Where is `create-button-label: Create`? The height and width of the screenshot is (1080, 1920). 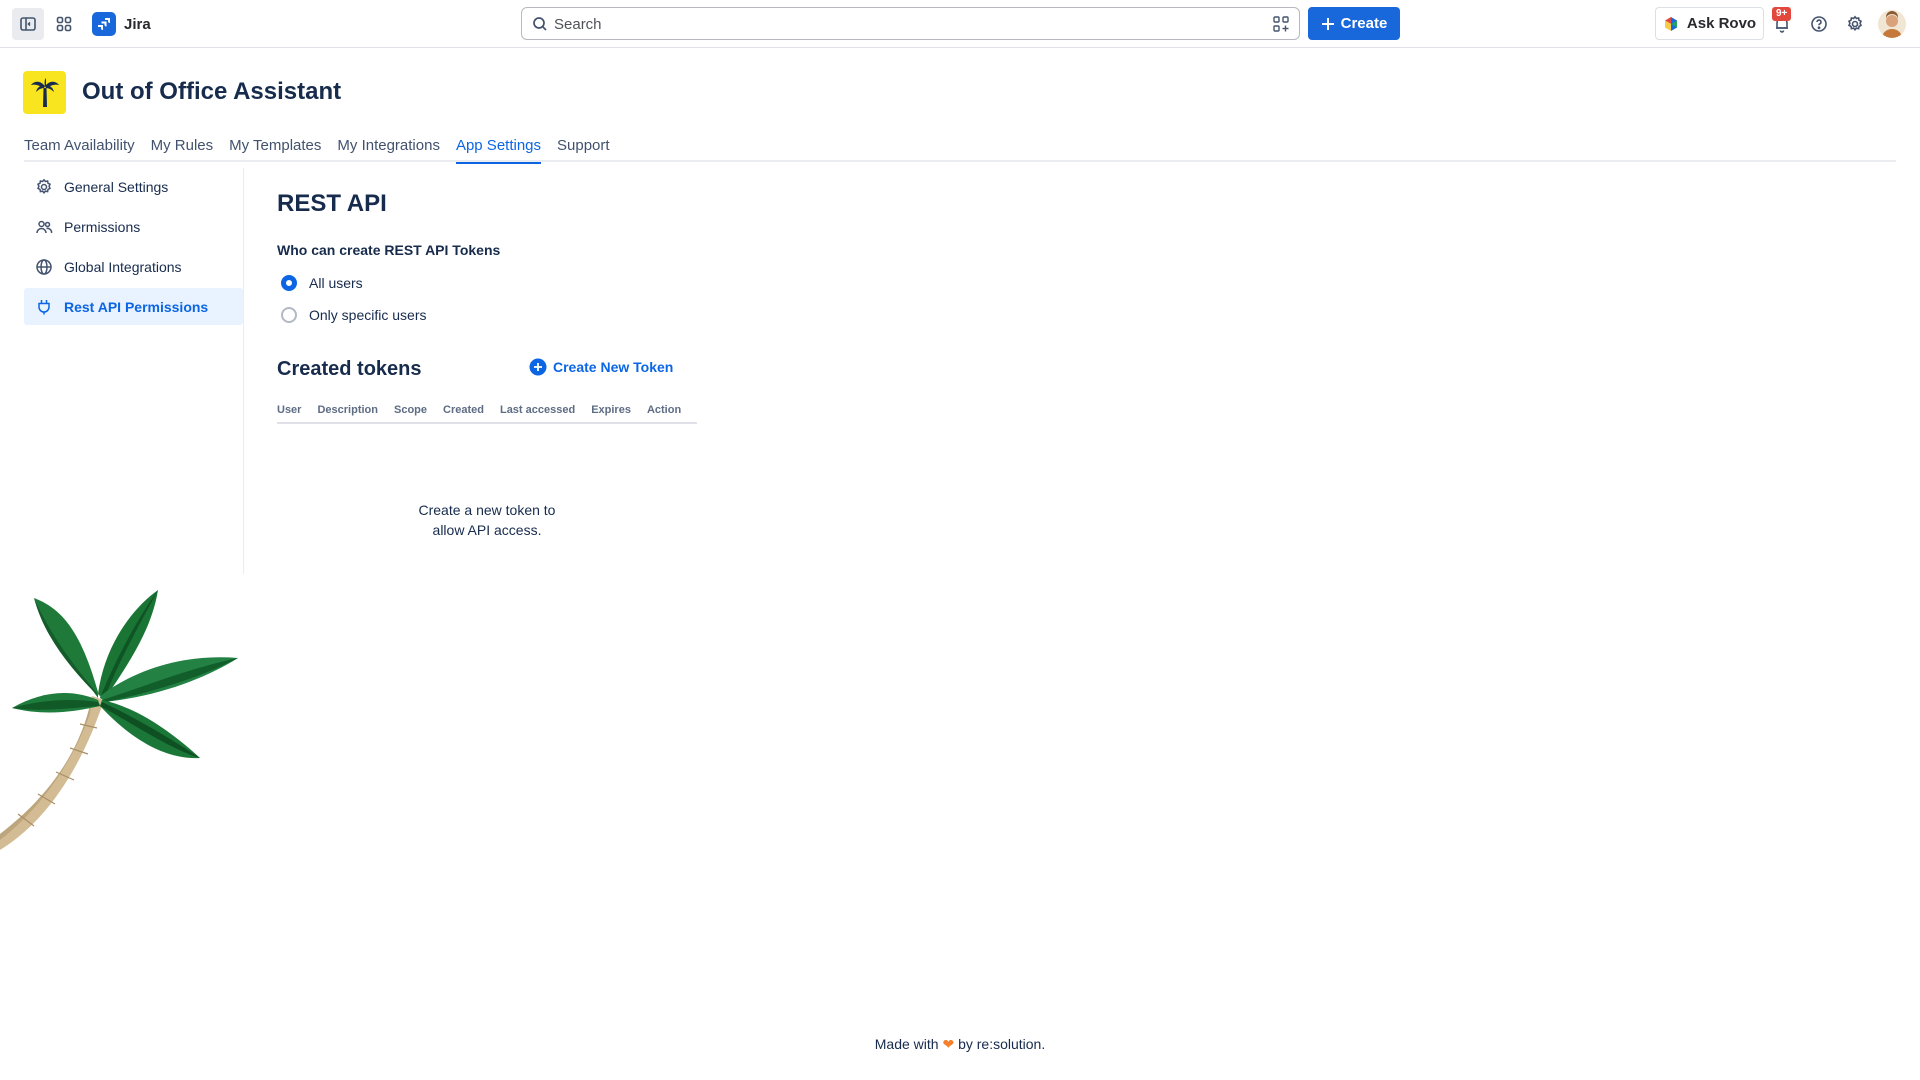 create-button-label: Create is located at coordinates (1364, 23).